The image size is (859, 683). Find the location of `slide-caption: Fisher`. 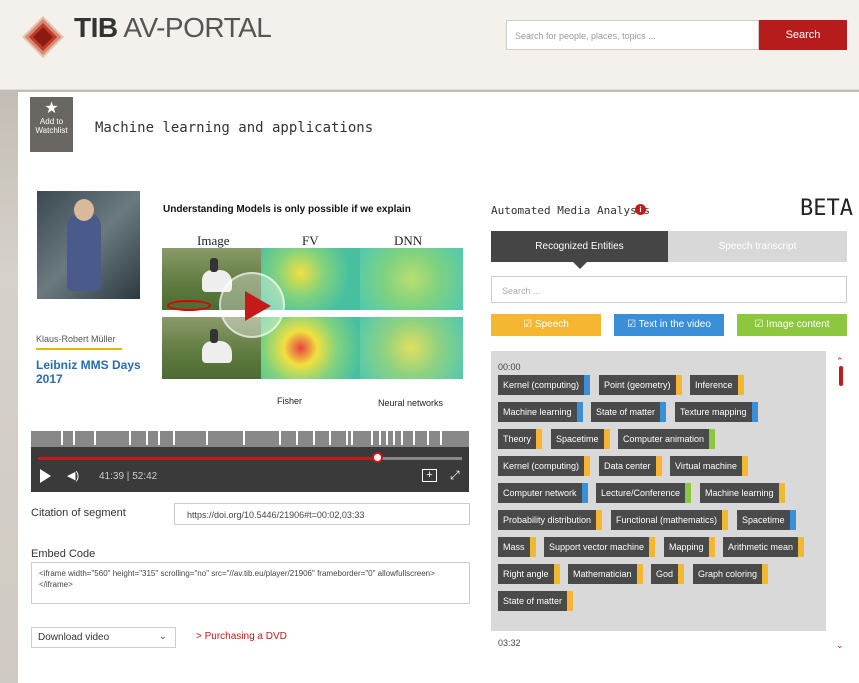

slide-caption: Fisher is located at coordinates (290, 401).